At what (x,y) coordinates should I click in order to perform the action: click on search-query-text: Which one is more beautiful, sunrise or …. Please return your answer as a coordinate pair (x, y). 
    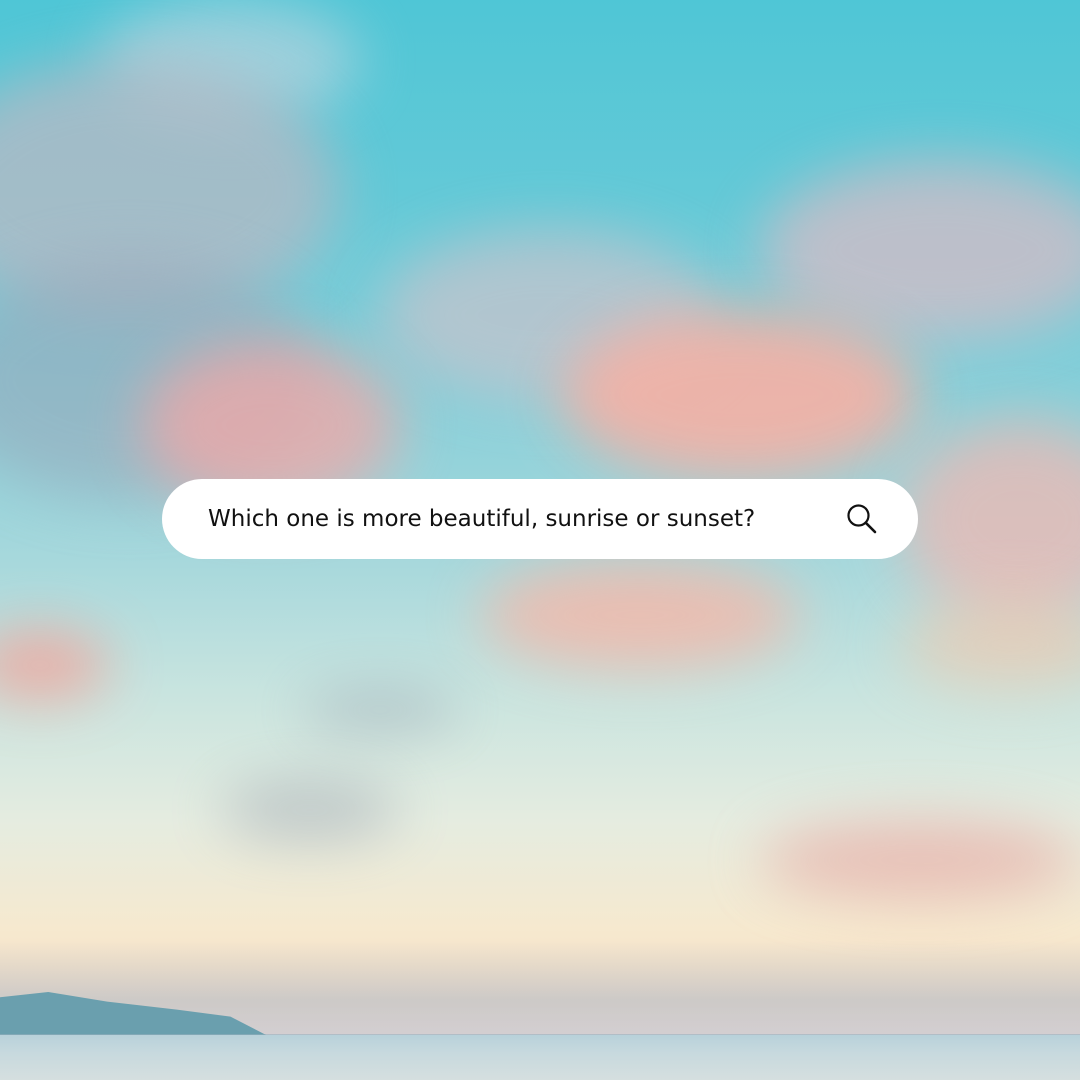
    Looking at the image, I should click on (526, 519).